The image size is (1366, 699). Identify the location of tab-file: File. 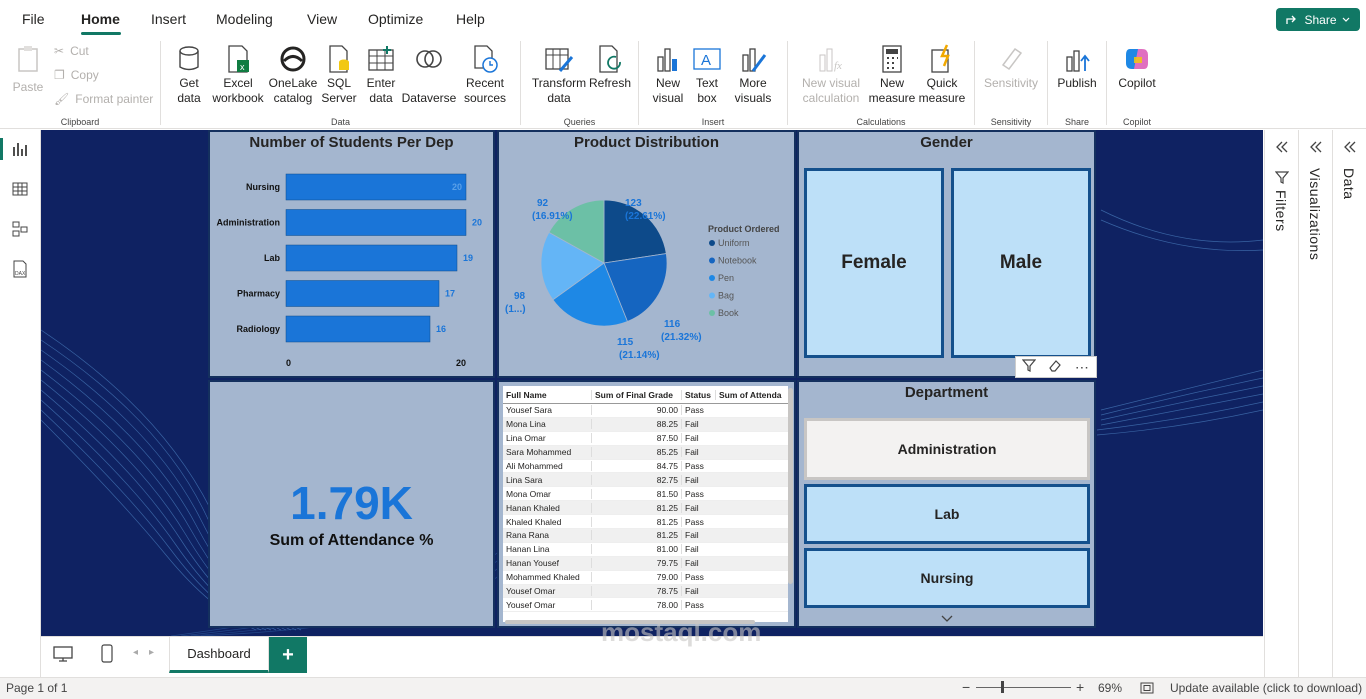
(33, 19).